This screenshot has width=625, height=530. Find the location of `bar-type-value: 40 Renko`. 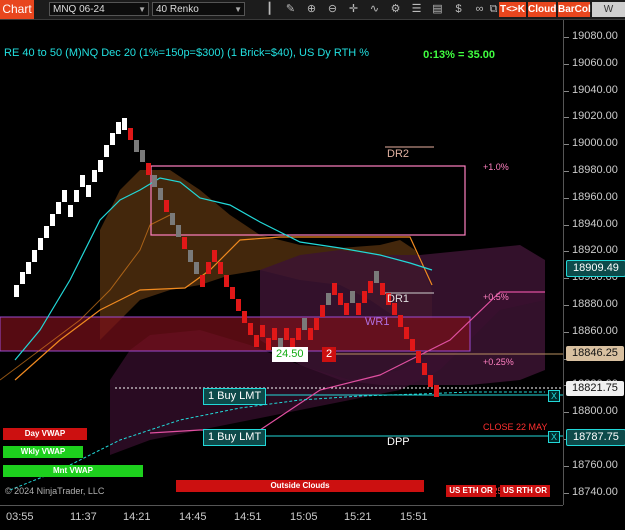

bar-type-value: 40 Renko is located at coordinates (177, 9).